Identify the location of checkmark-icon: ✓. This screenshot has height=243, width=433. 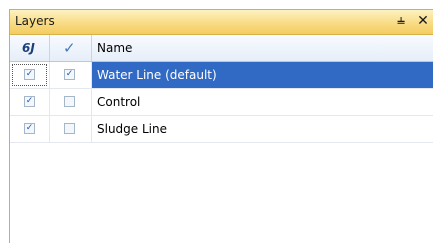
(69, 48).